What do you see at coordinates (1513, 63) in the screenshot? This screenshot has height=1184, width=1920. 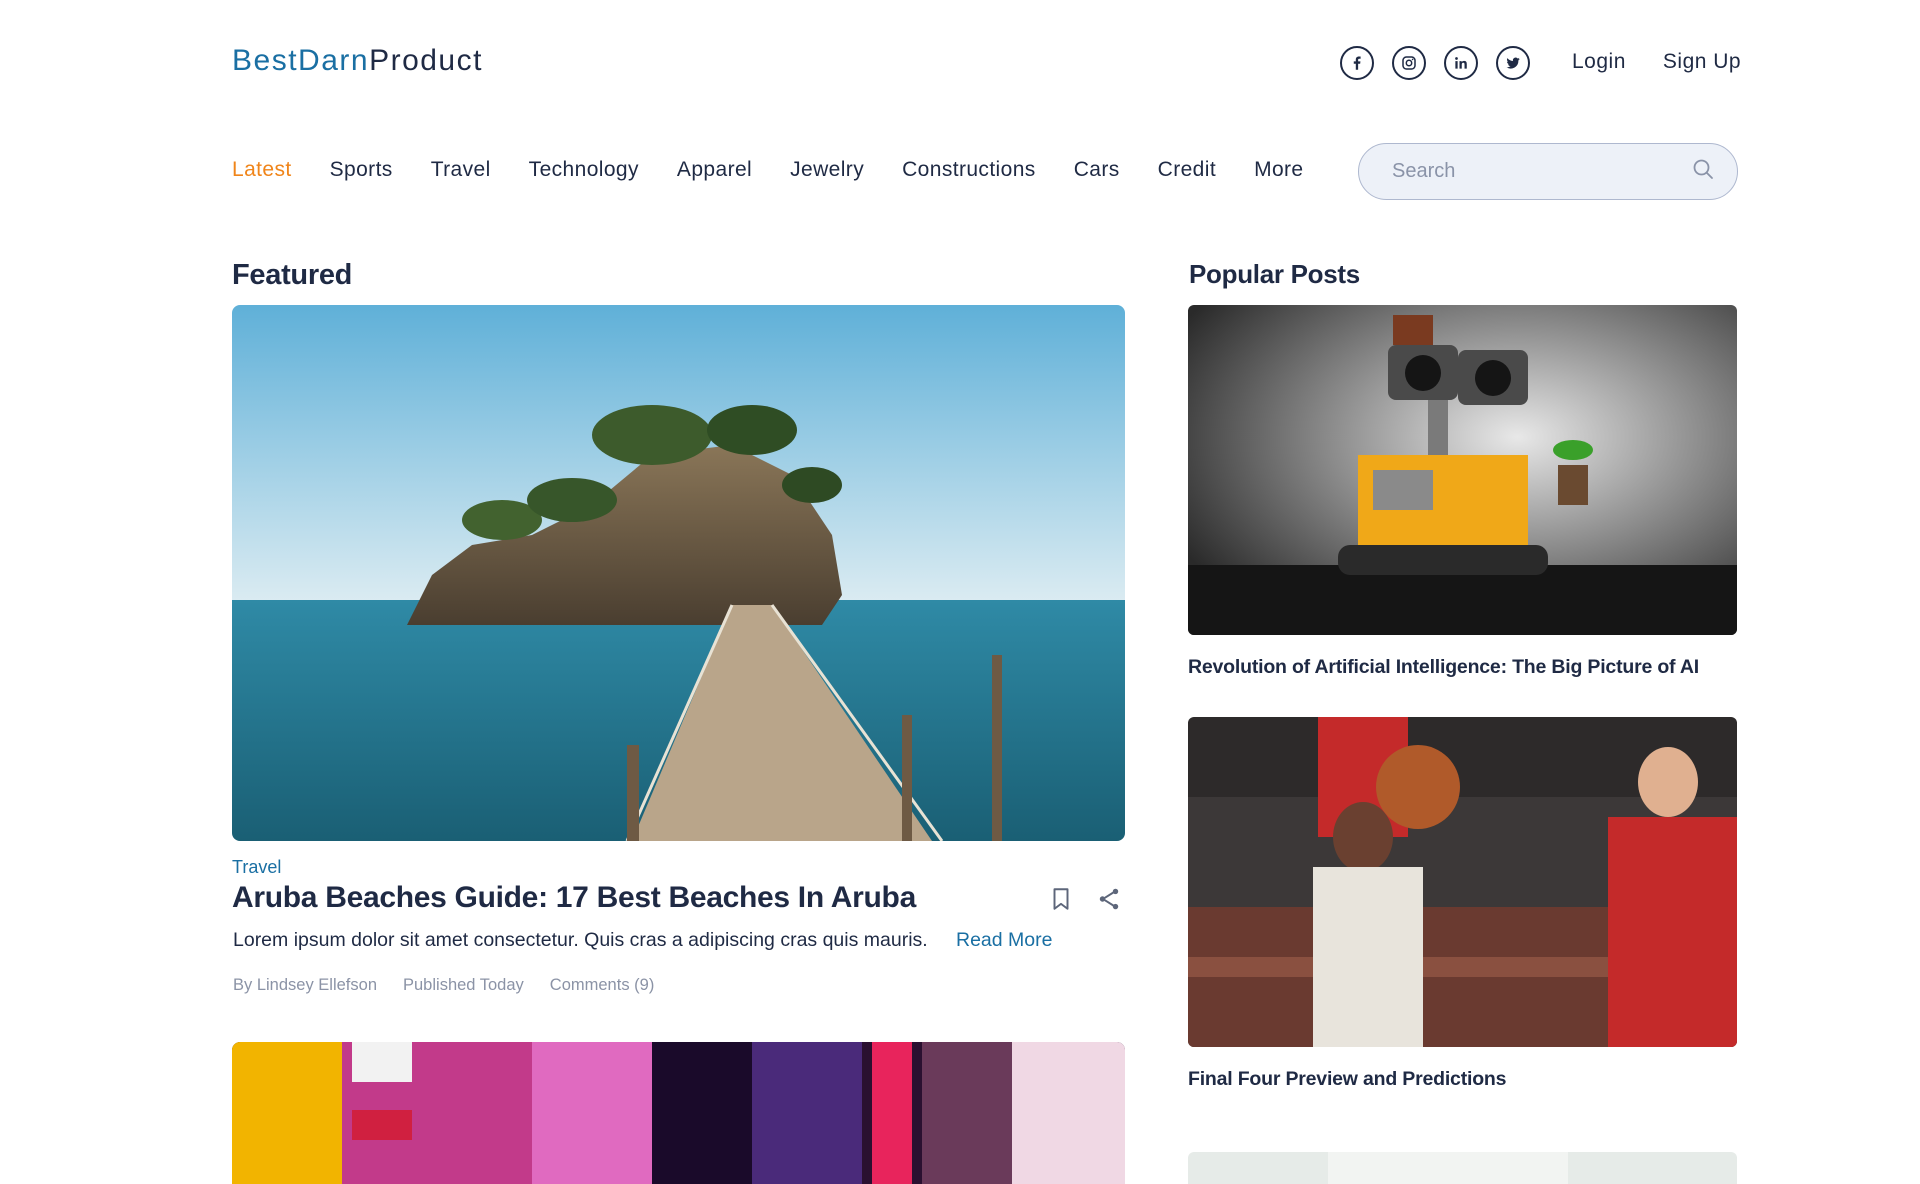 I see `twitter-icon` at bounding box center [1513, 63].